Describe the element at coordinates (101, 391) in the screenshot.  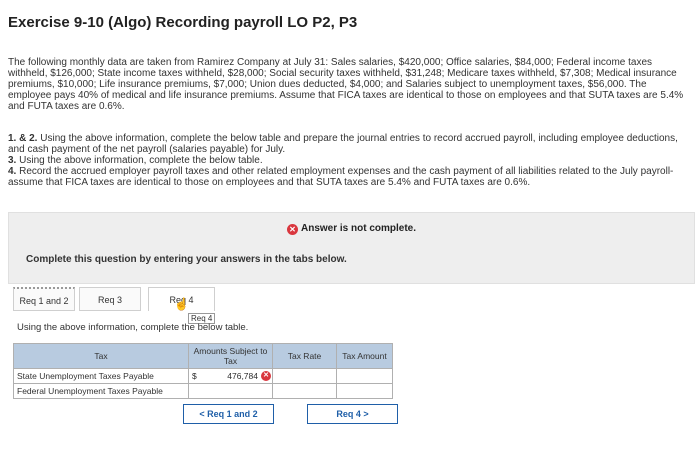
I see `row-label-futa: Federal Unemployment Taxes Payable` at that location.